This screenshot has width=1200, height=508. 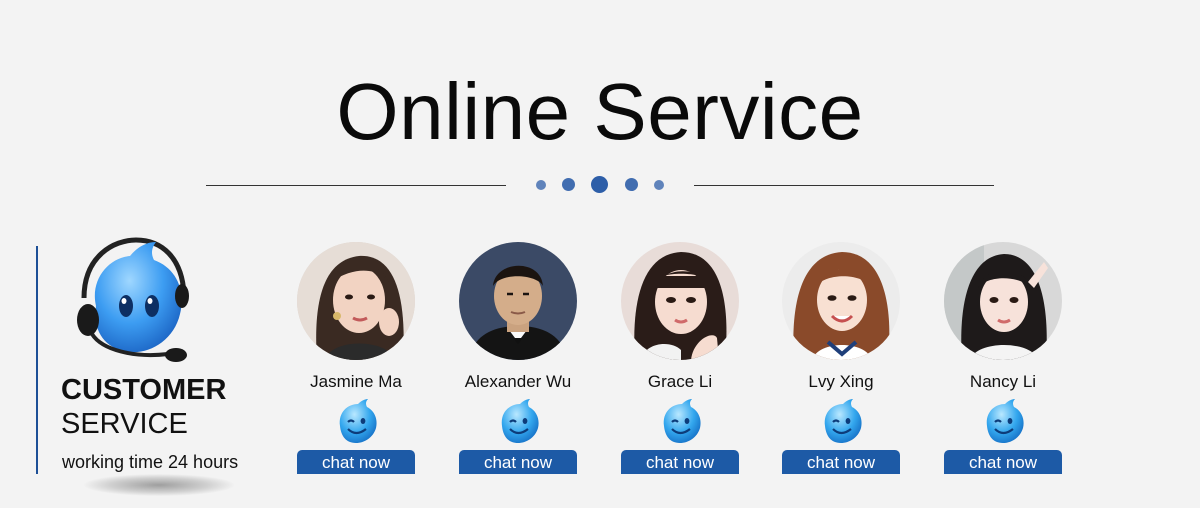 I want to click on agent-card-lvy-xing: Lvy Xing chat now, so click(x=841, y=359).